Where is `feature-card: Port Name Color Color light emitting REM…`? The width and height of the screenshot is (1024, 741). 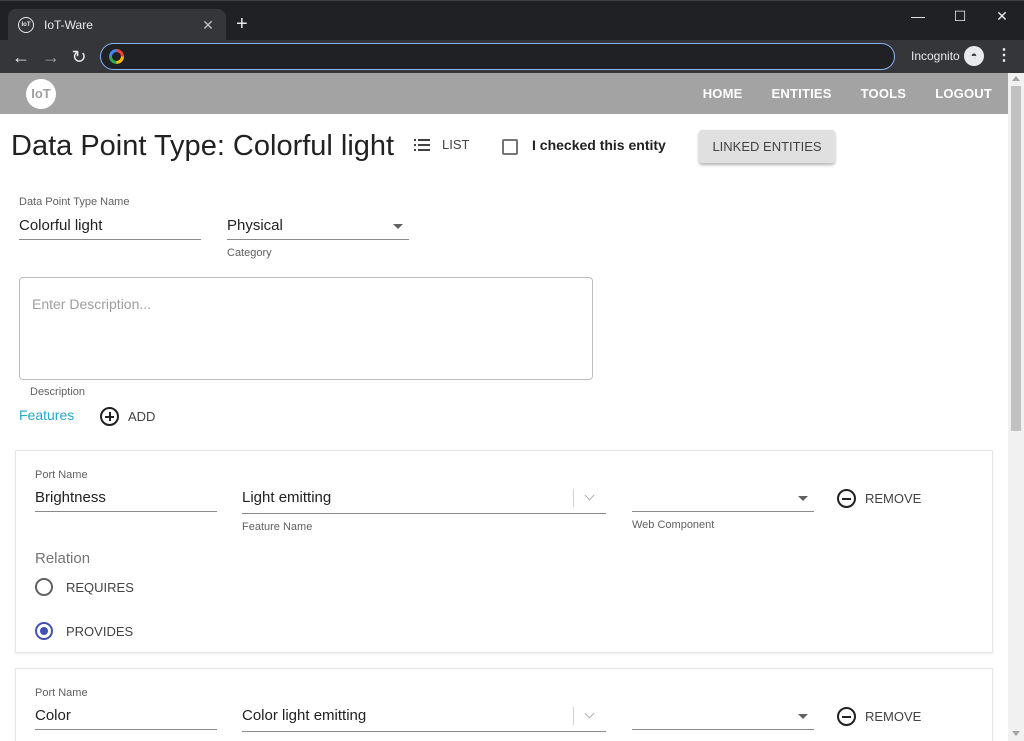 feature-card: Port Name Color Color light emitting REM… is located at coordinates (504, 704).